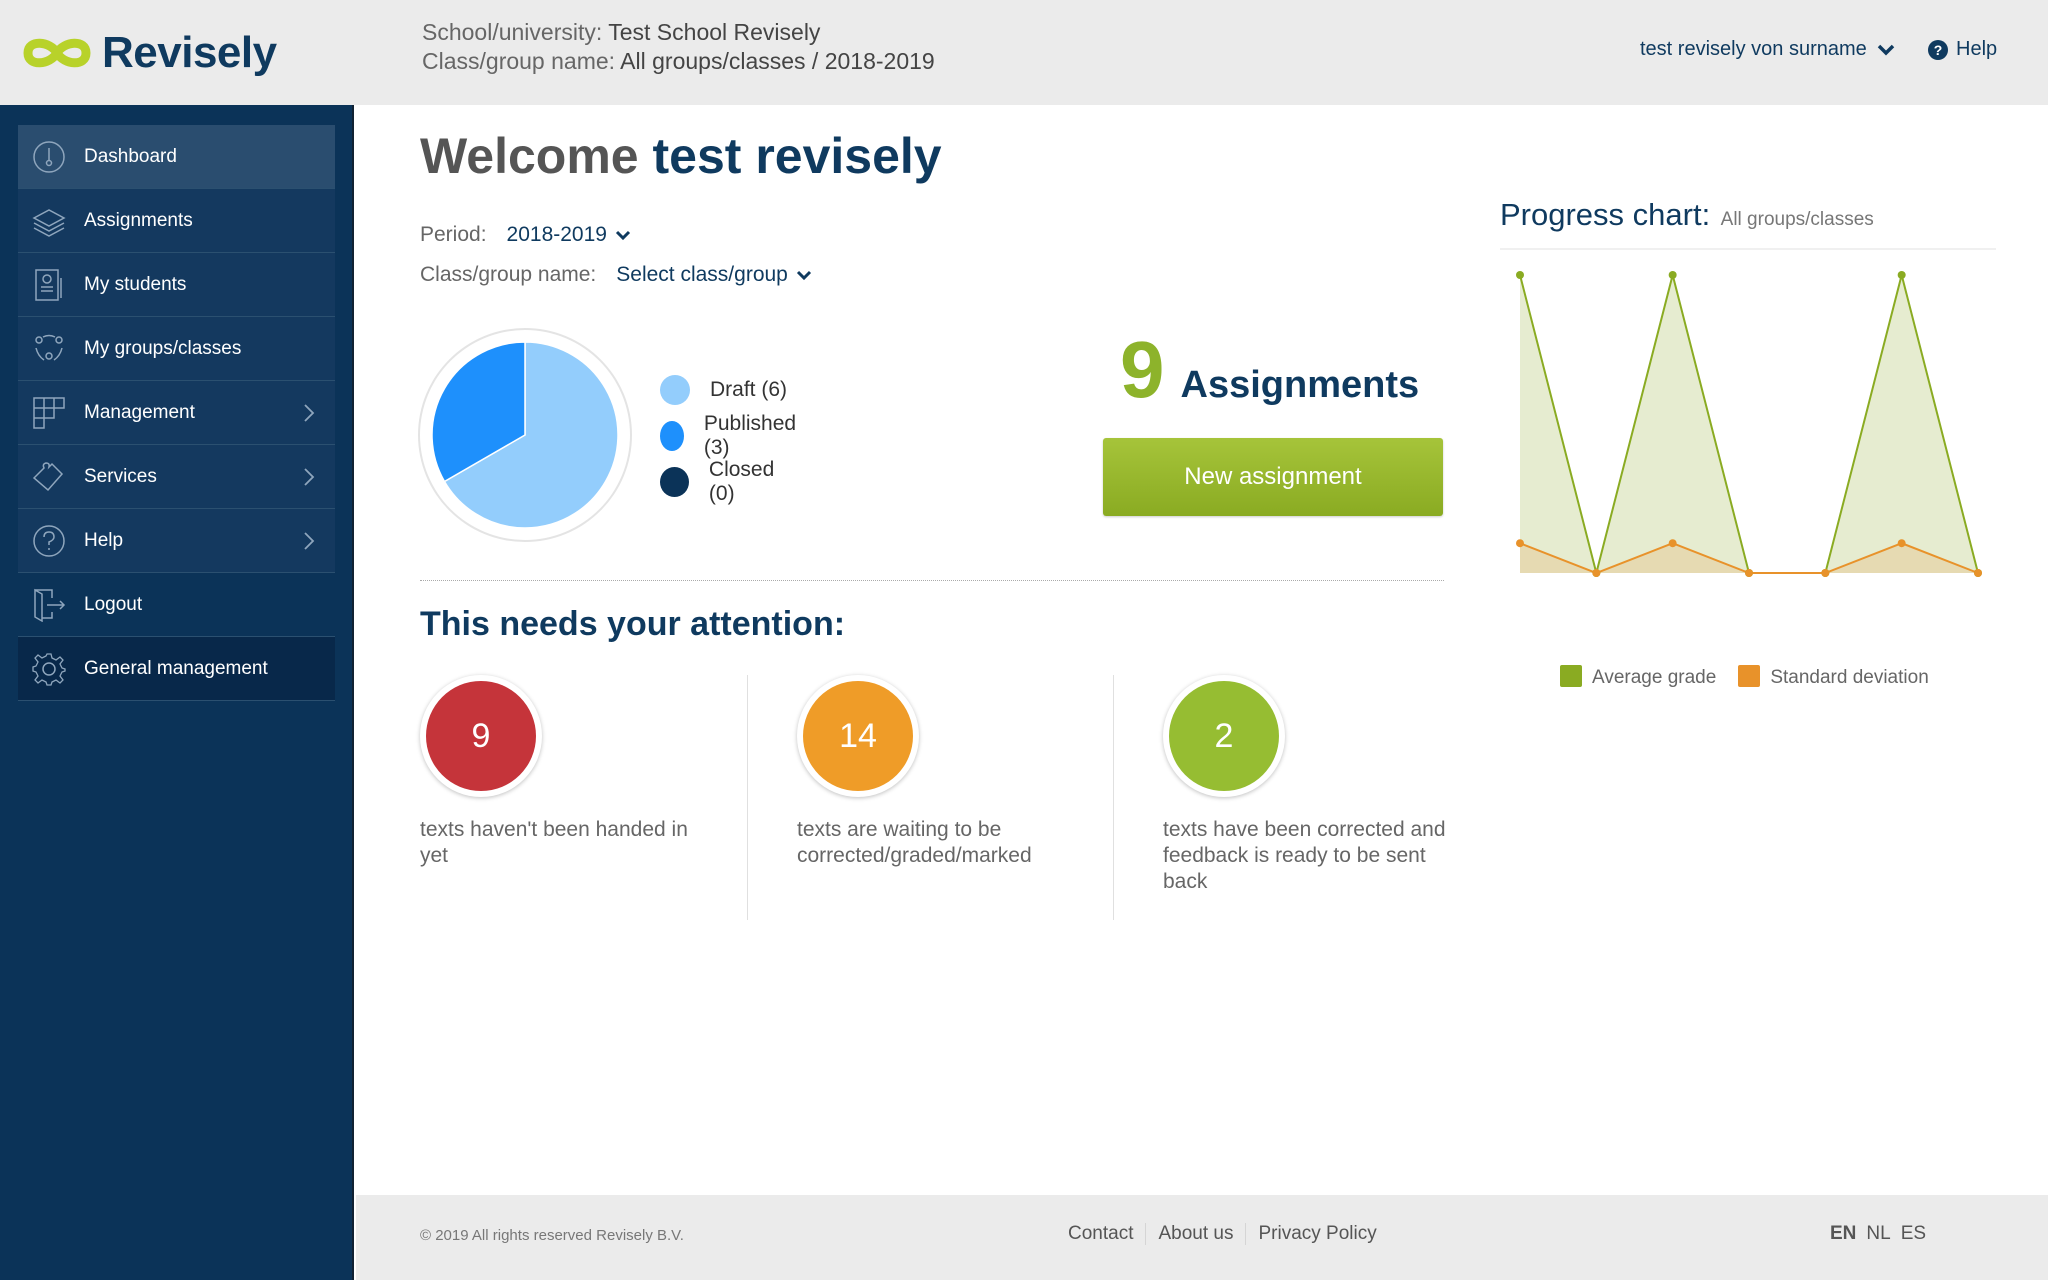 Image resolution: width=2048 pixels, height=1280 pixels. Describe the element at coordinates (163, 348) in the screenshot. I see `sidebar-item-label: My groups/classes` at that location.